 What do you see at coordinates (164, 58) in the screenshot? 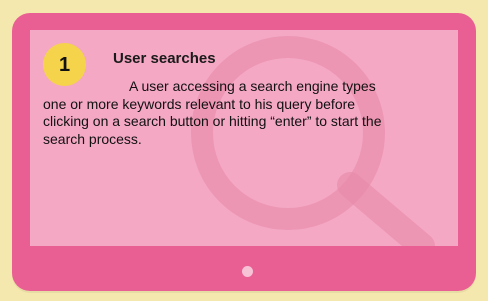
I see `step-title: User searches` at bounding box center [164, 58].